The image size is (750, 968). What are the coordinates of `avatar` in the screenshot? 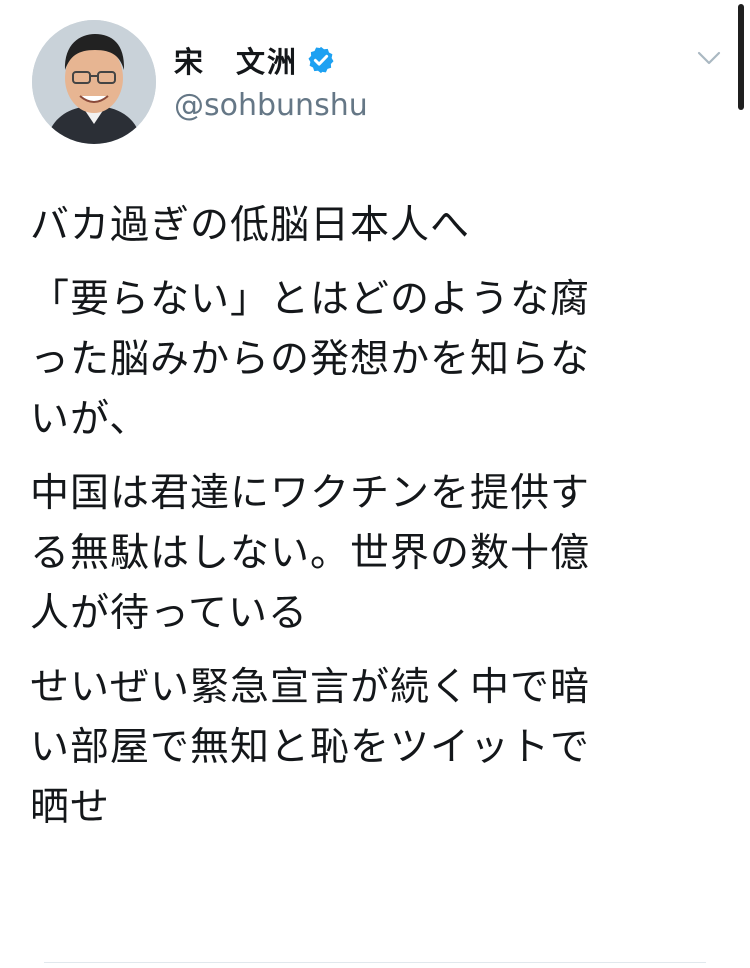 It's located at (94, 82).